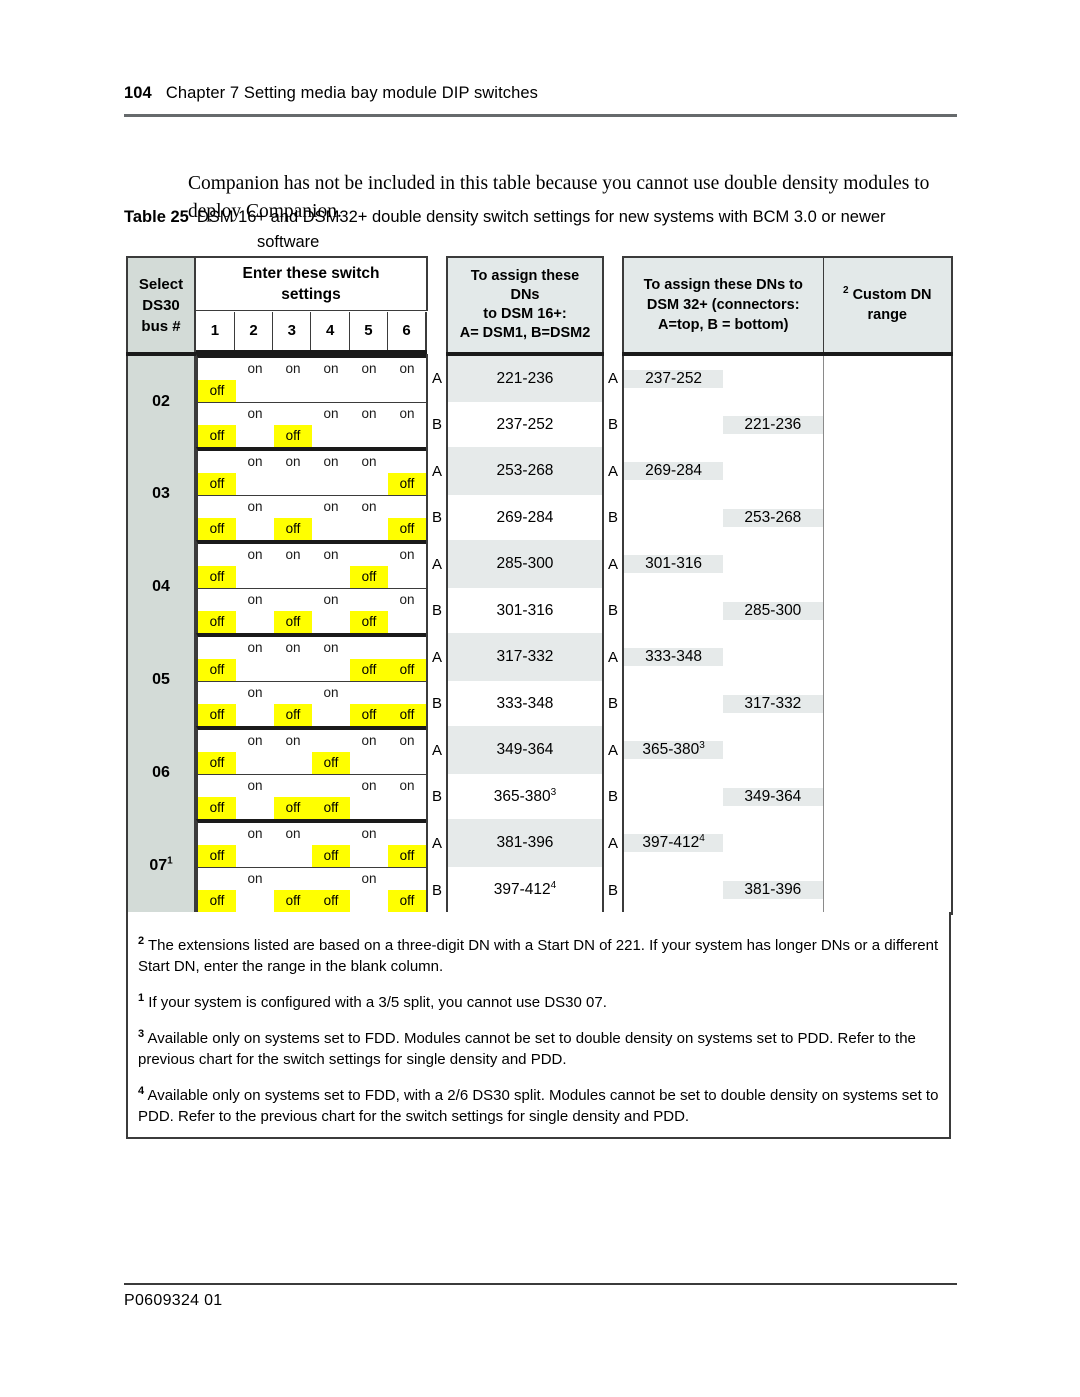  I want to click on switch-settings-cell: on on off off off off, so click(311, 890).